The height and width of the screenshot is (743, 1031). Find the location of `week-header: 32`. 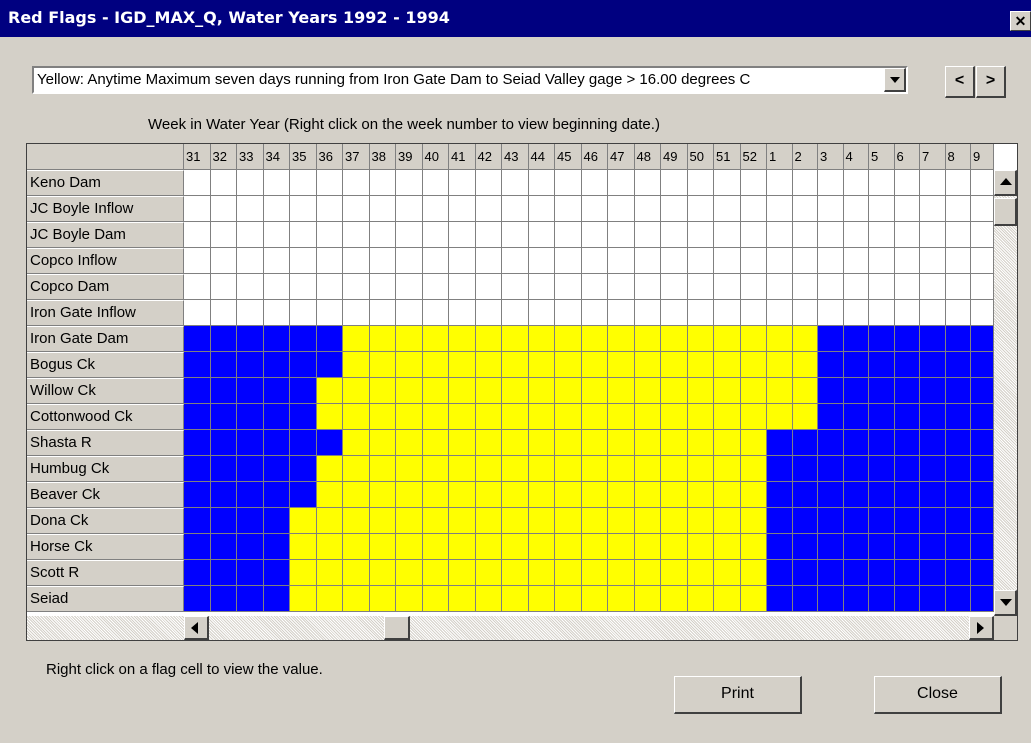

week-header: 32 is located at coordinates (223, 157).